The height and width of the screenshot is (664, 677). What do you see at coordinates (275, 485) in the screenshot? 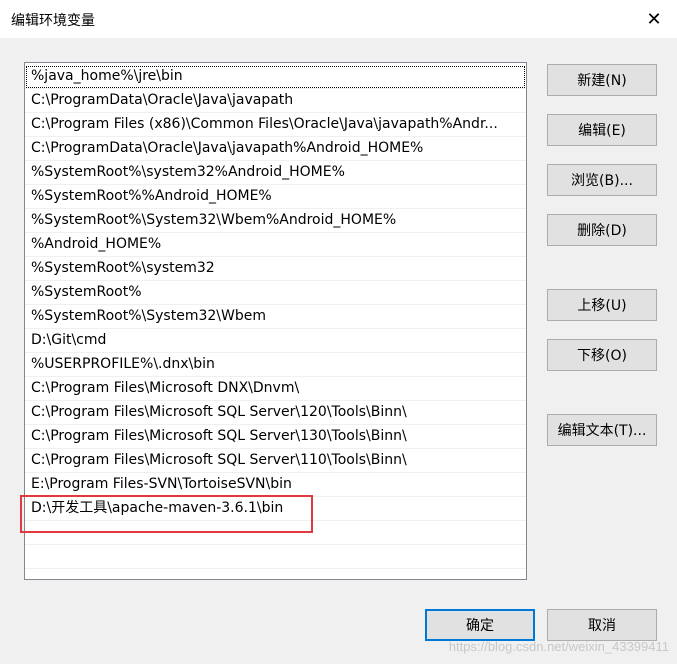
I see `list-item: E:\Program Files-SVN\TortoiseSVN\bin` at bounding box center [275, 485].